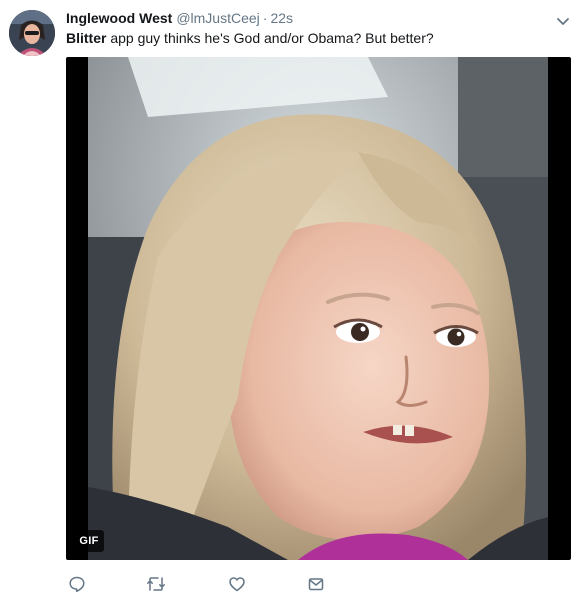 The height and width of the screenshot is (600, 584). I want to click on user-handle: @lmJustCeej, so click(217, 18).